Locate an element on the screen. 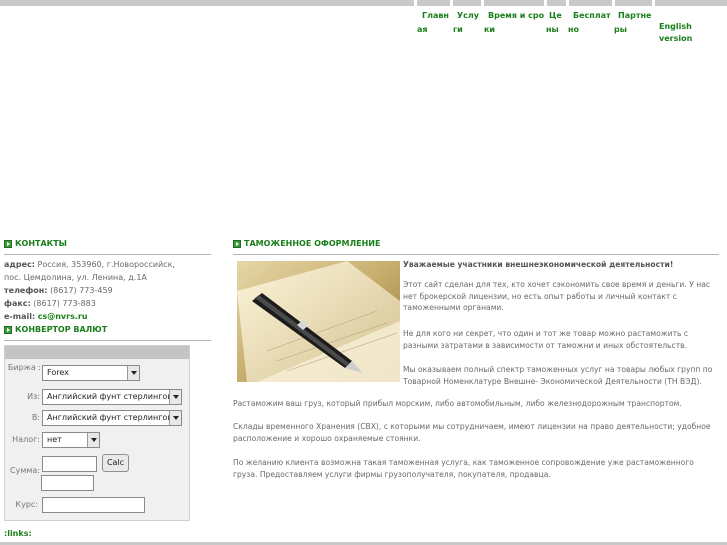 The width and height of the screenshot is (727, 545). amount-result-input is located at coordinates (67, 483).